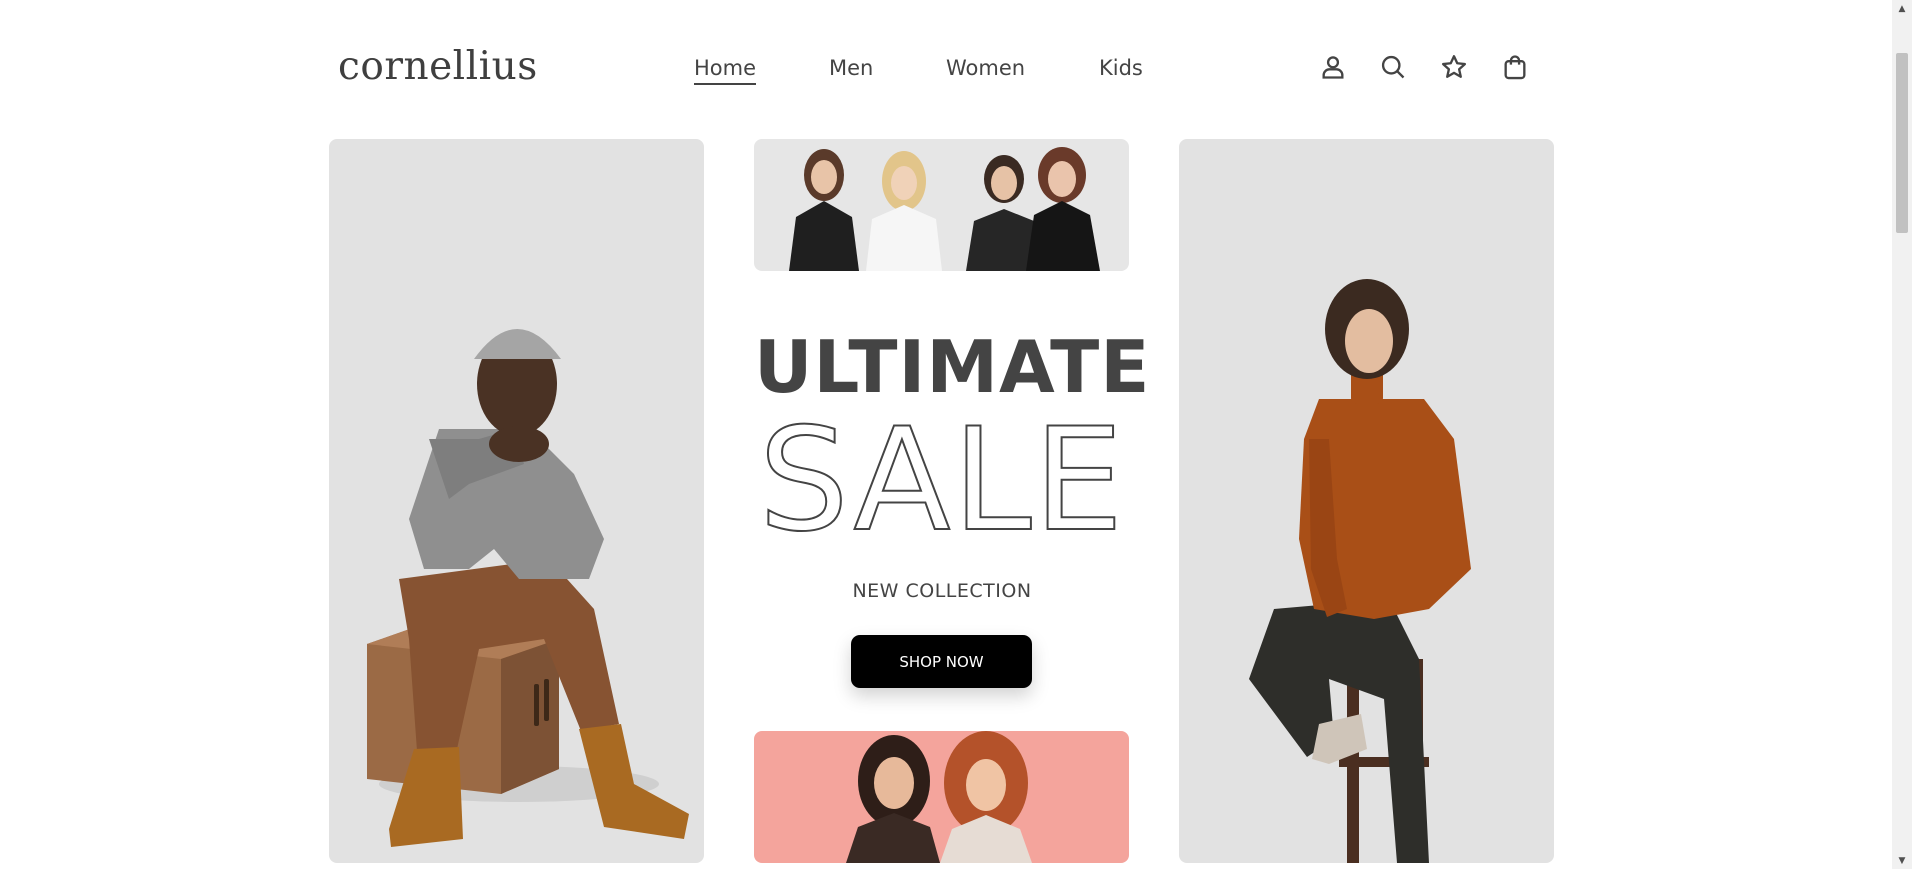 The image size is (1912, 869). I want to click on women-duo-illustration, so click(939, 797).